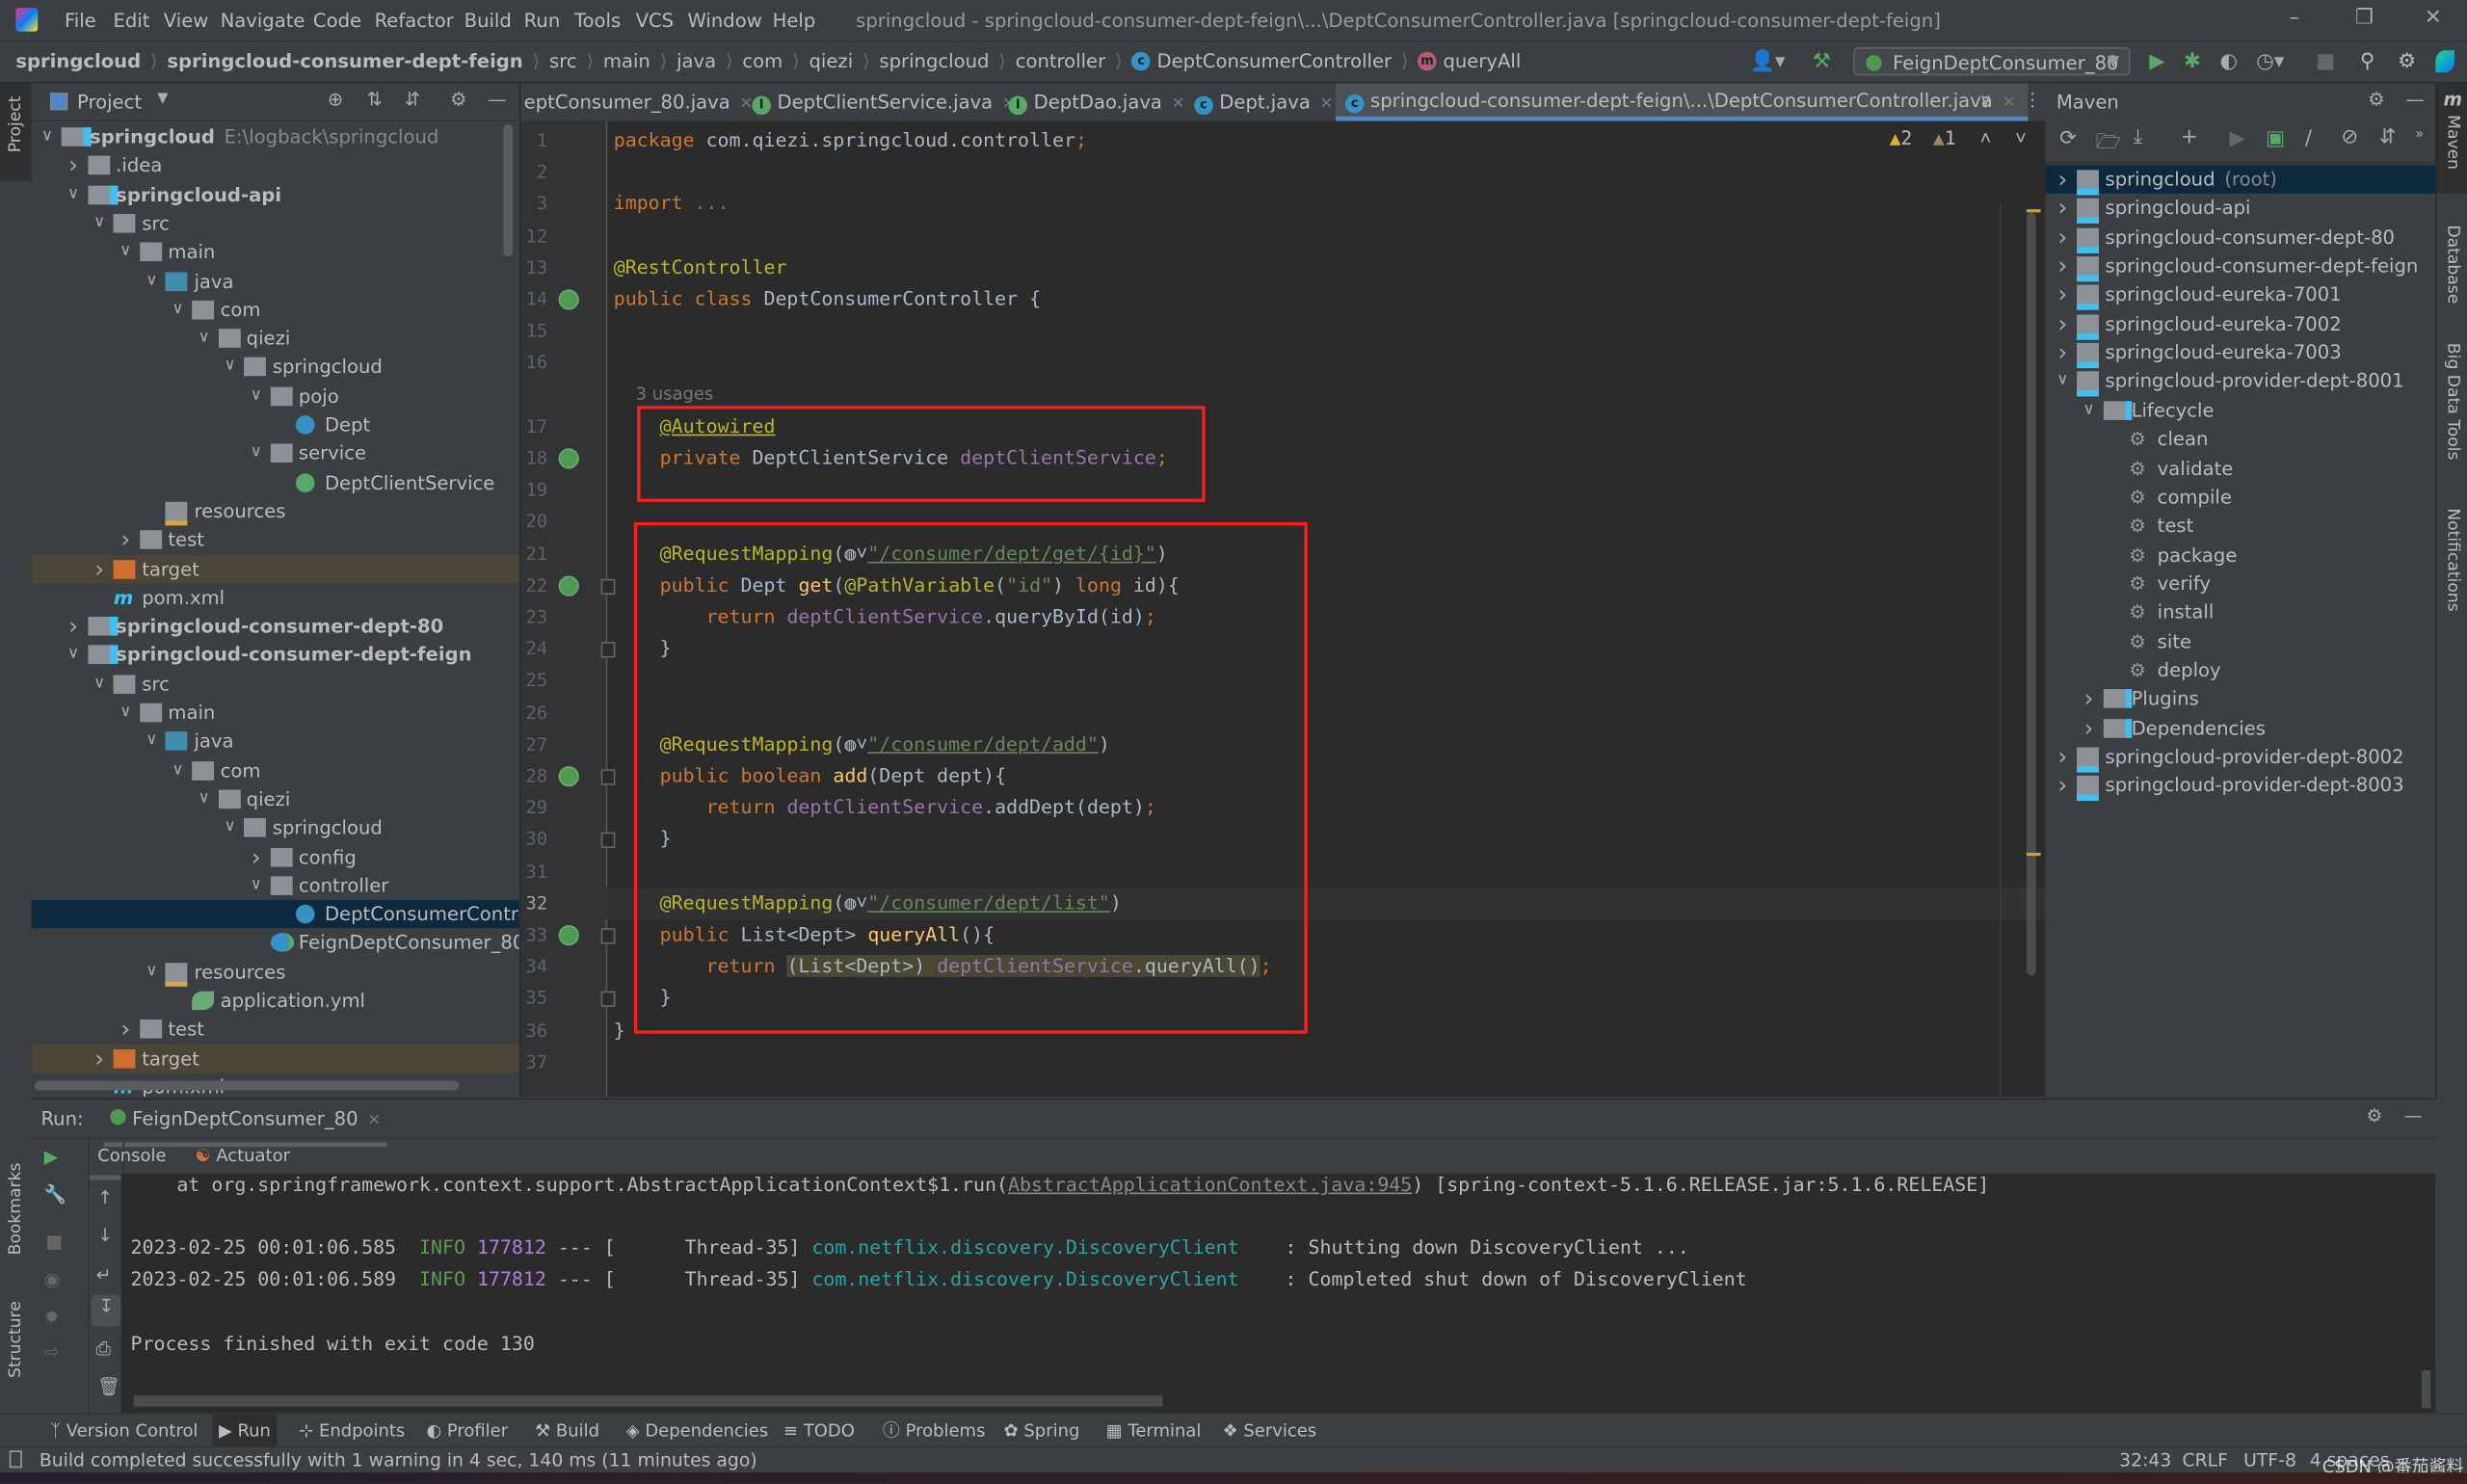 The image size is (2467, 1484). I want to click on crumb-project: springcloud, so click(78, 61).